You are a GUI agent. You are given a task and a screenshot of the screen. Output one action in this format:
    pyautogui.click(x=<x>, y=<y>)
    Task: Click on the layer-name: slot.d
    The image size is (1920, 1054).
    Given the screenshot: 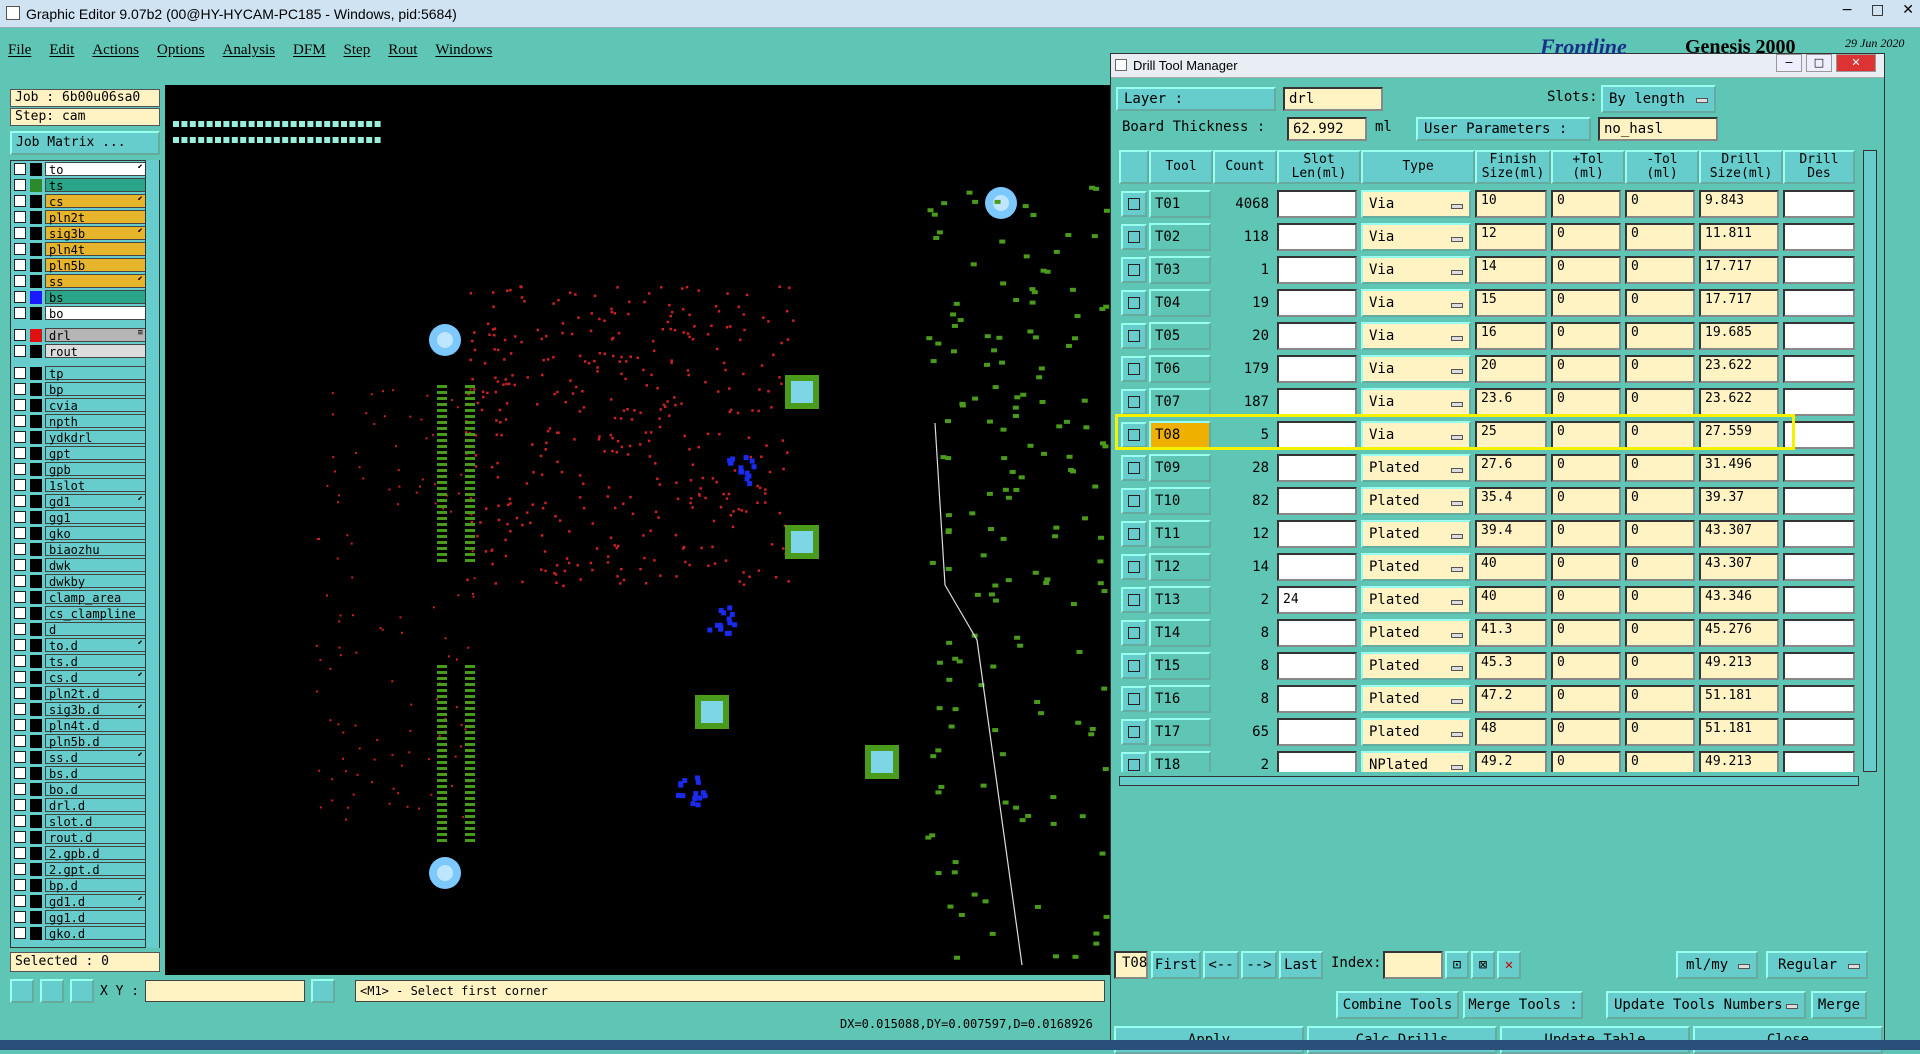 What is the action you would take?
    pyautogui.click(x=96, y=821)
    